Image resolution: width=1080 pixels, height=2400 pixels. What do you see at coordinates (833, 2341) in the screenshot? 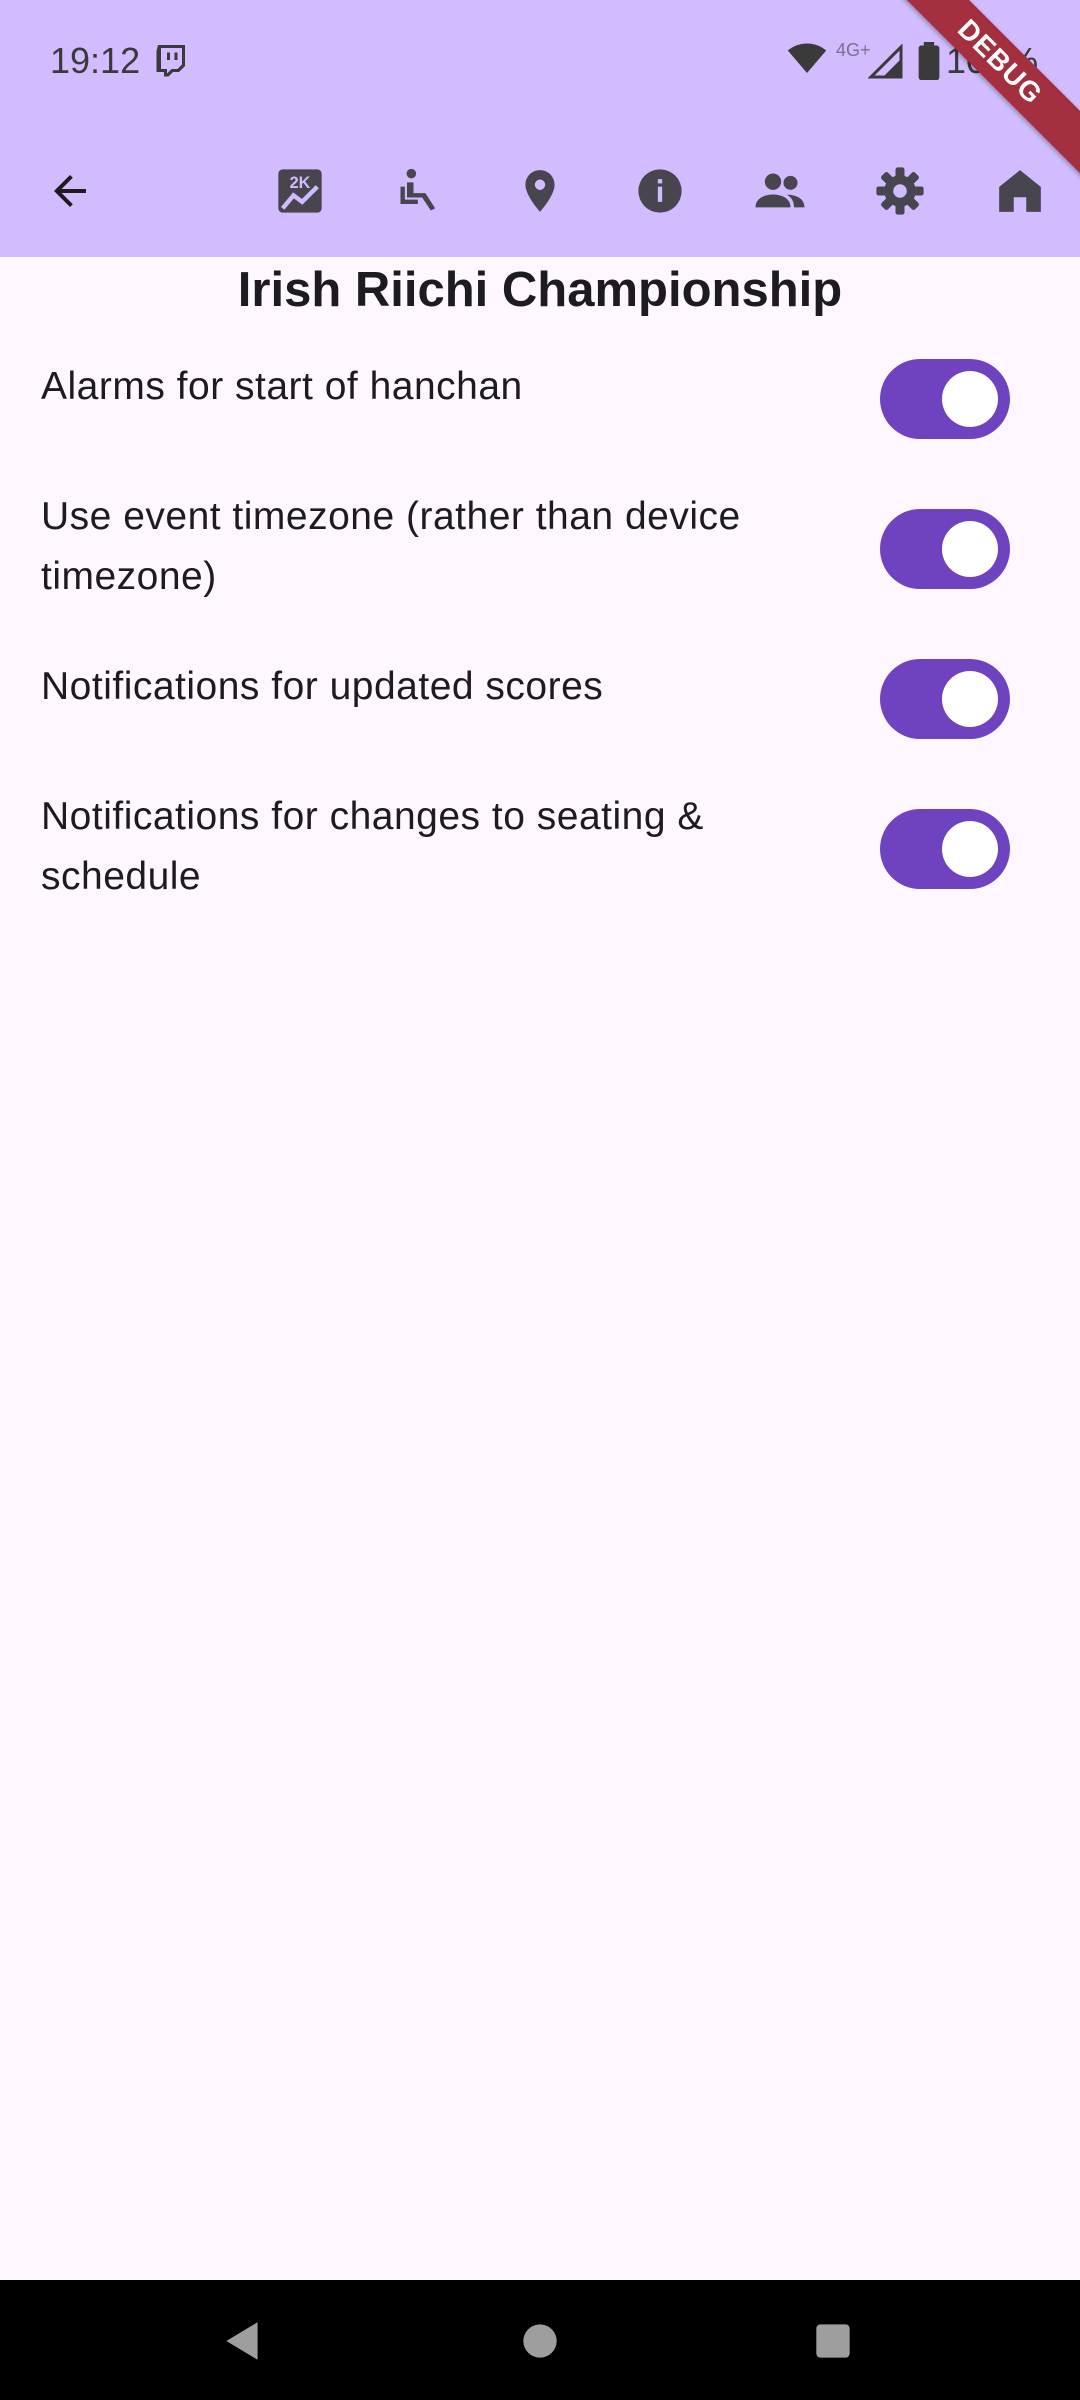
I see `recents-square-icon` at bounding box center [833, 2341].